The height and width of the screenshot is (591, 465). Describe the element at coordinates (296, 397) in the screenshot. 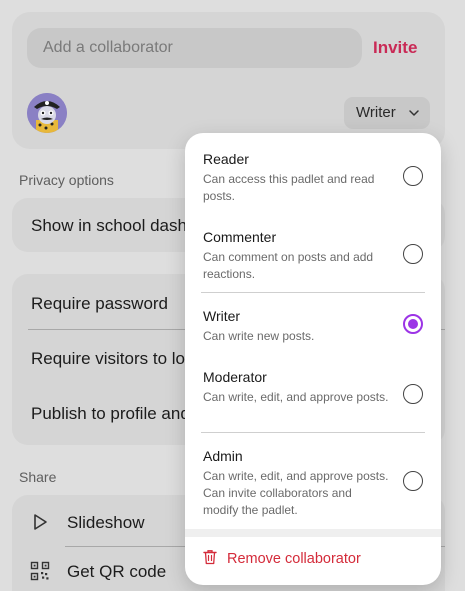

I see `role-option-desc: Can write, edit, and approve posts.` at that location.